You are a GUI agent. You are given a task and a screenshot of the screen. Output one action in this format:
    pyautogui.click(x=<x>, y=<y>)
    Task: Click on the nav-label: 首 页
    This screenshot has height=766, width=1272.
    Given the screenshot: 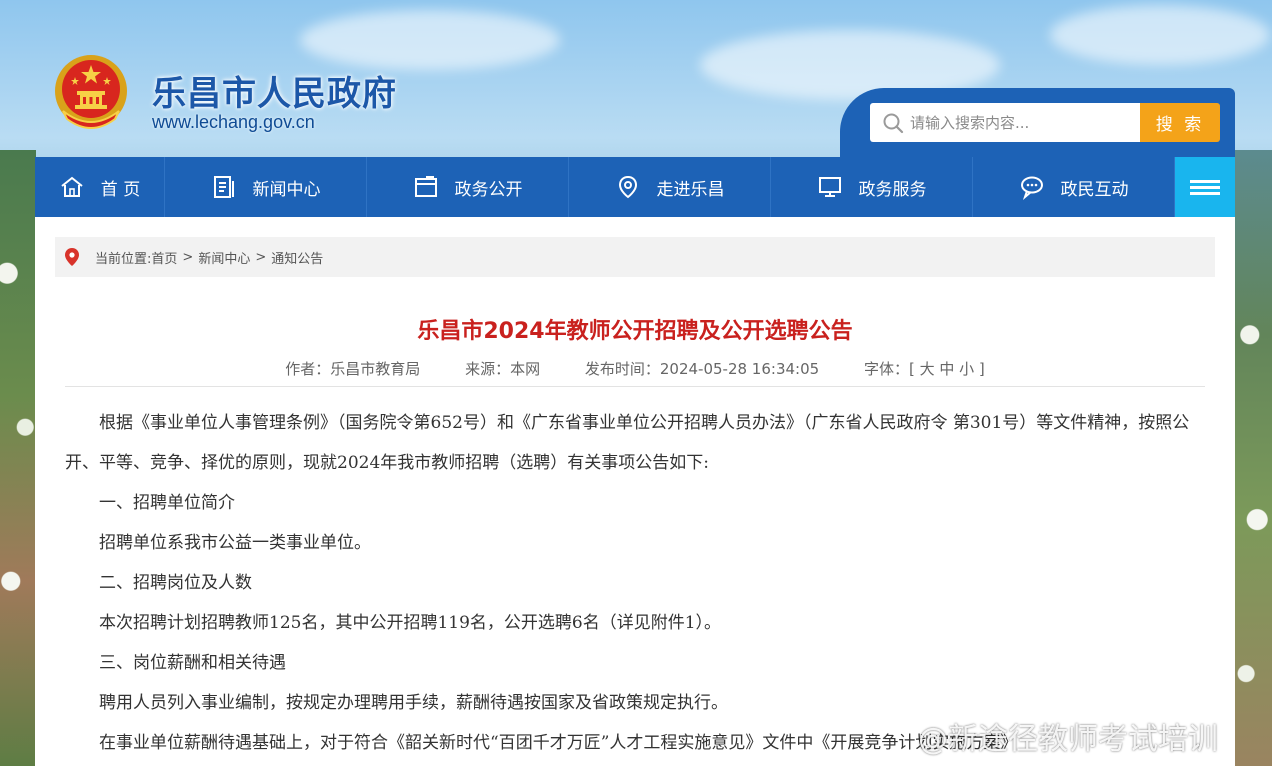 What is the action you would take?
    pyautogui.click(x=120, y=189)
    